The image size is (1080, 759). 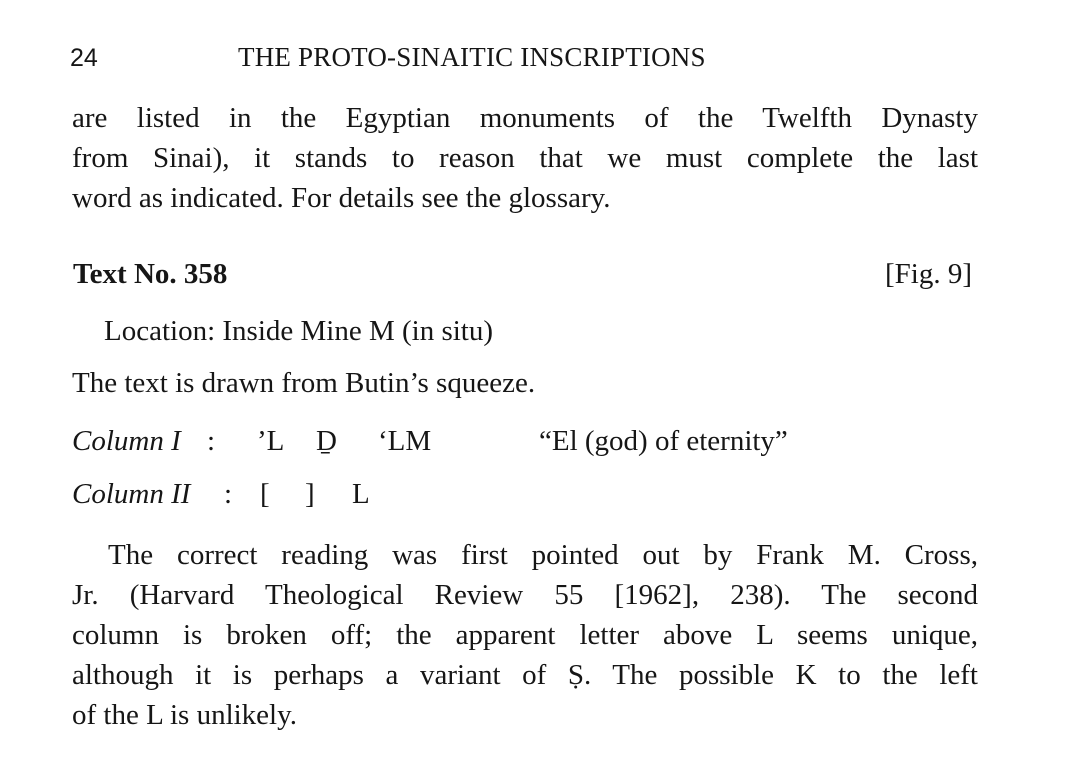 What do you see at coordinates (150, 274) in the screenshot?
I see `section-title: Text No. 358` at bounding box center [150, 274].